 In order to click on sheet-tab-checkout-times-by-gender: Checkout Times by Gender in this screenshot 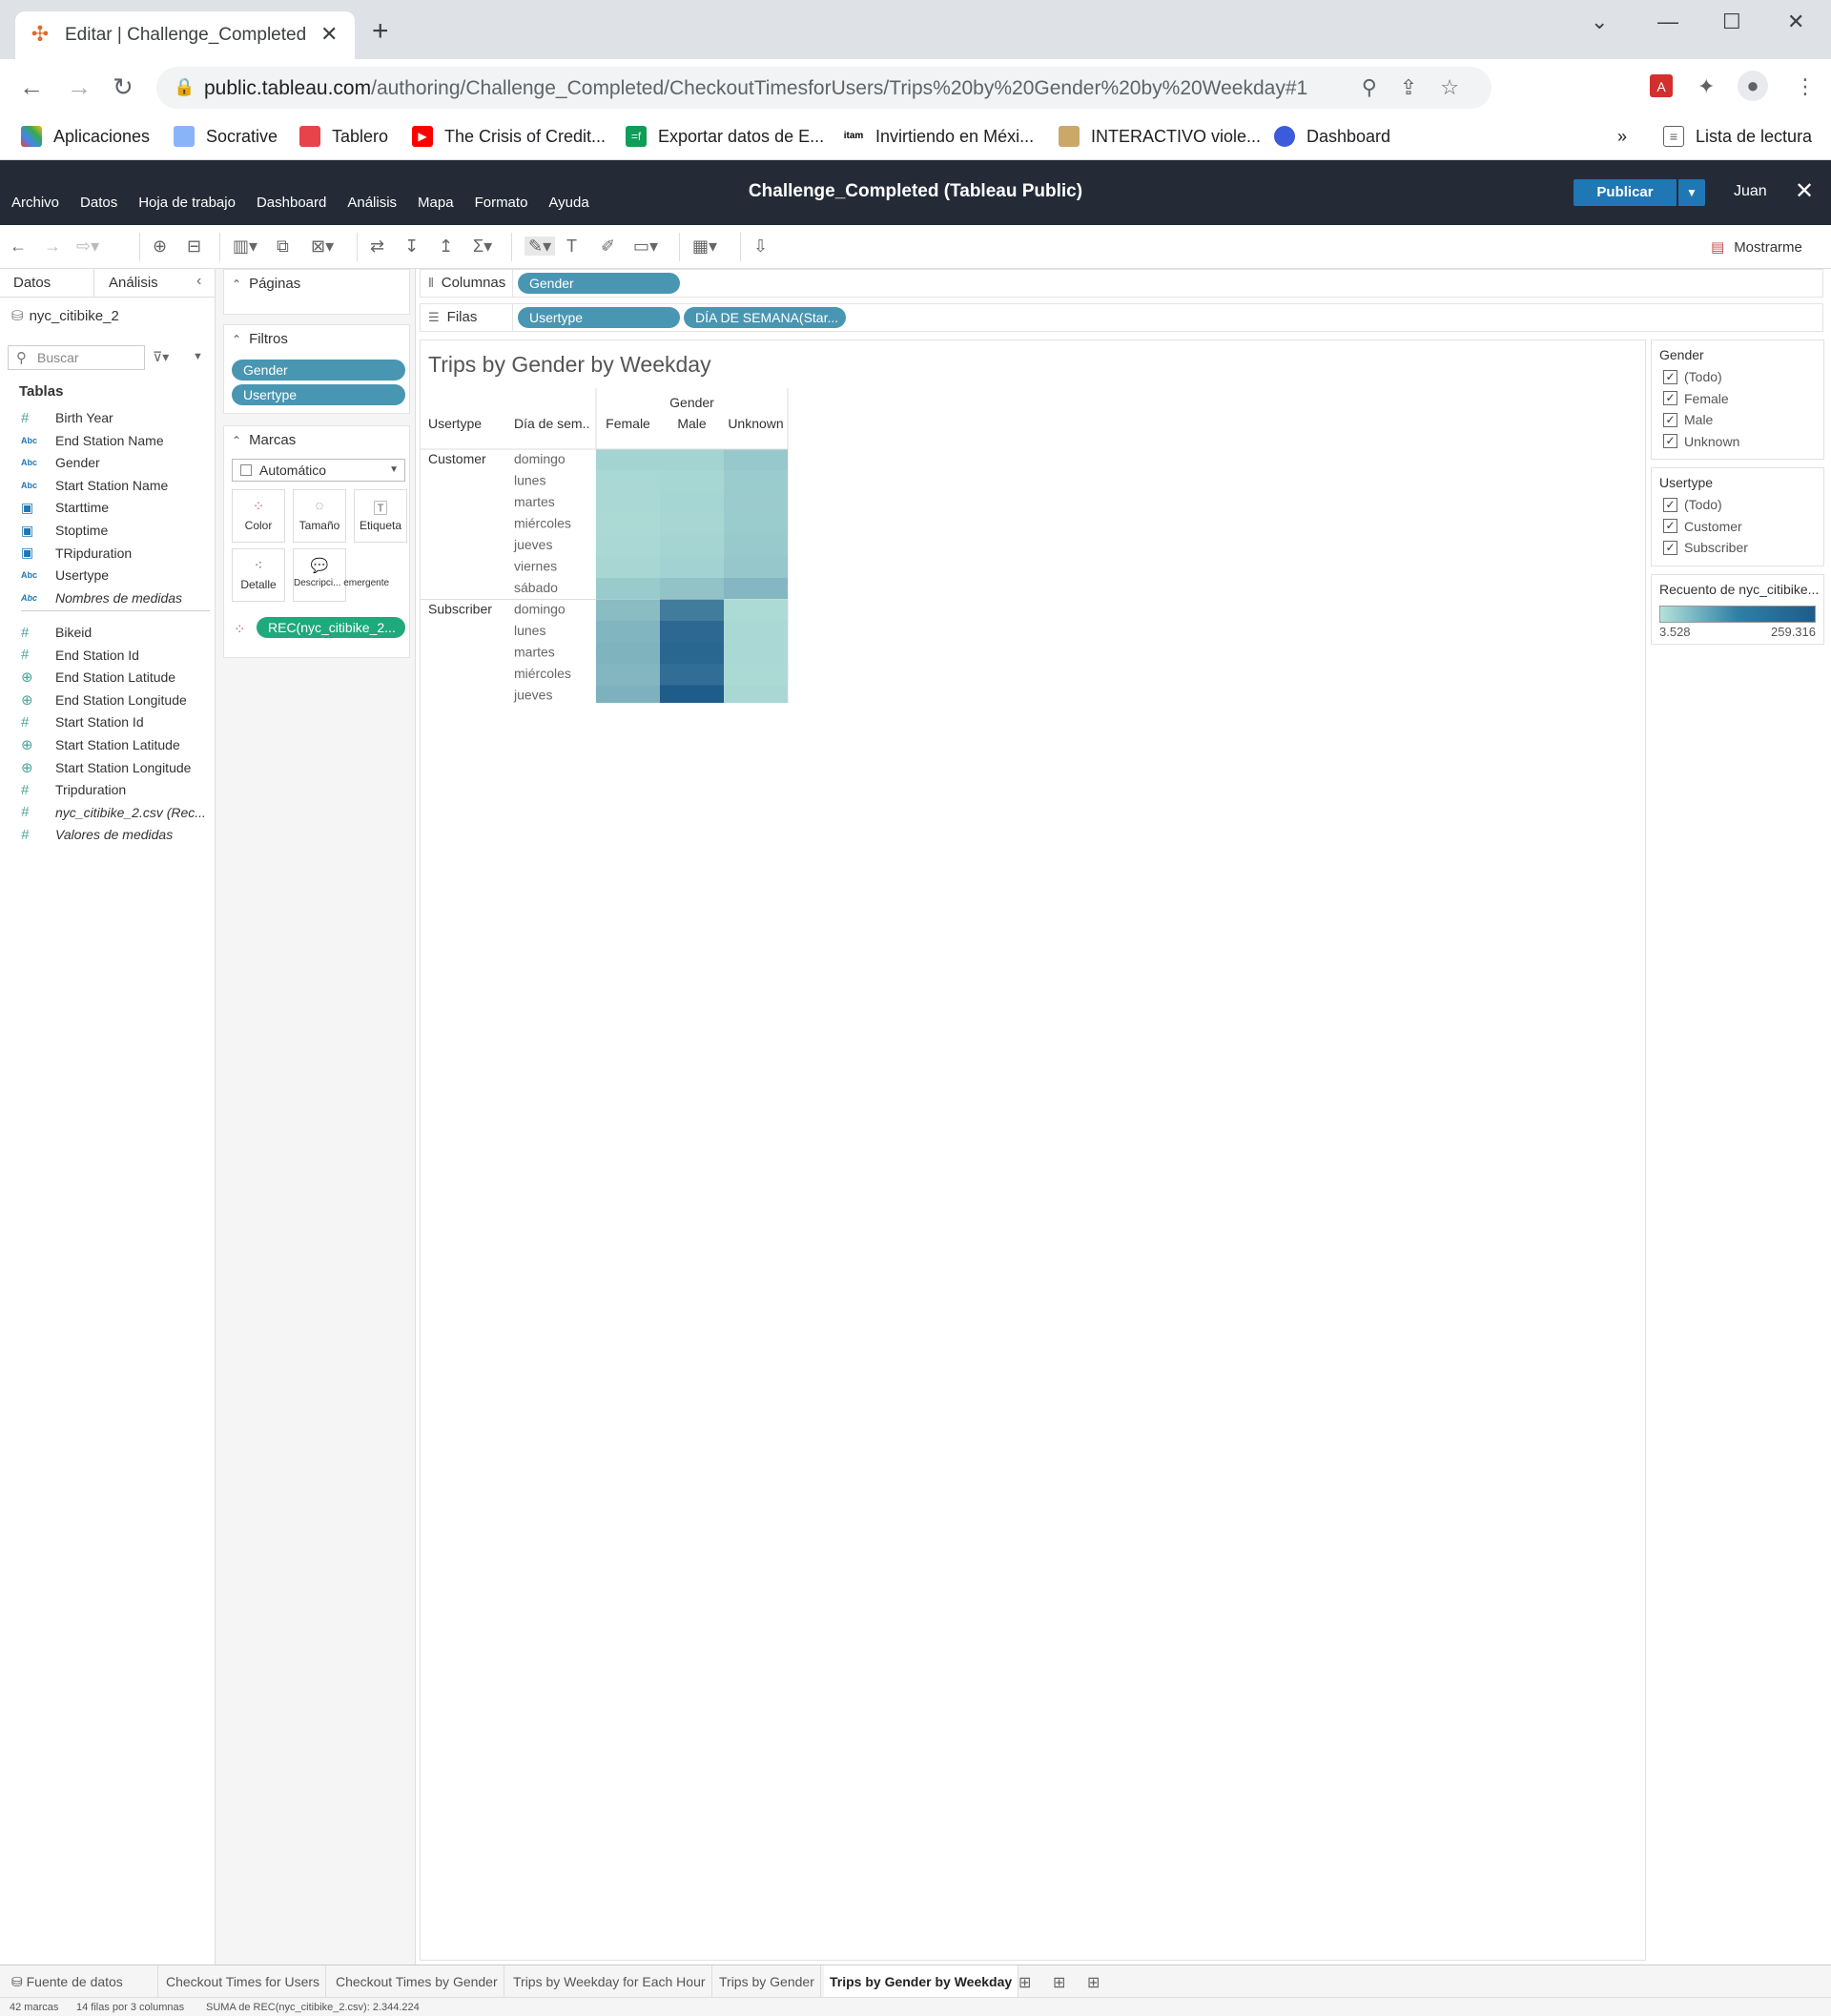, I will do `click(417, 1982)`.